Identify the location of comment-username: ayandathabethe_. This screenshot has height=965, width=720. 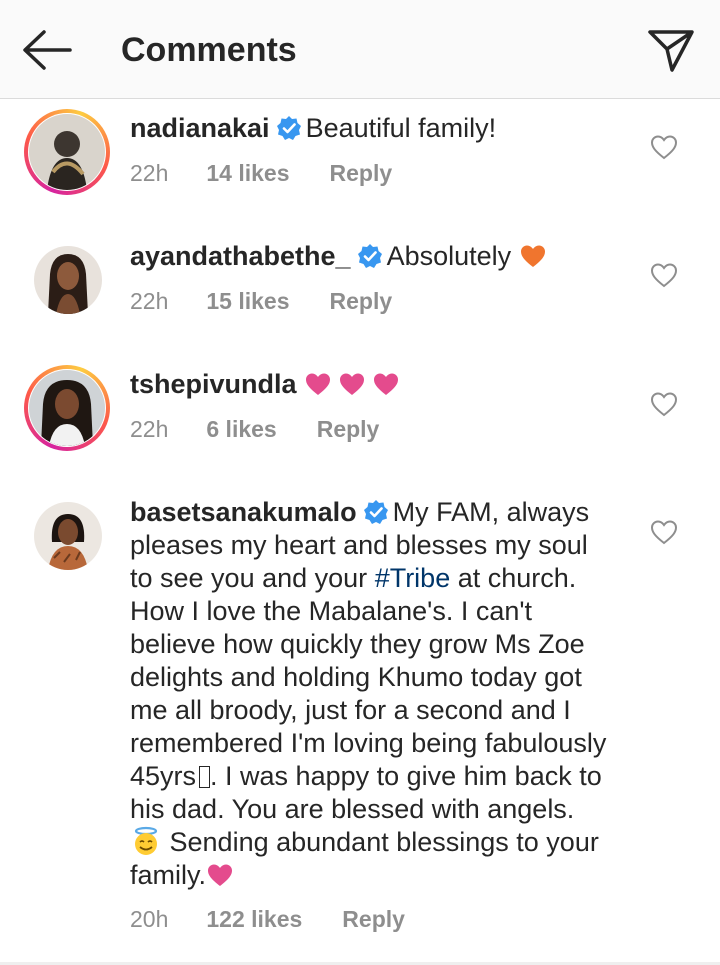
(240, 256).